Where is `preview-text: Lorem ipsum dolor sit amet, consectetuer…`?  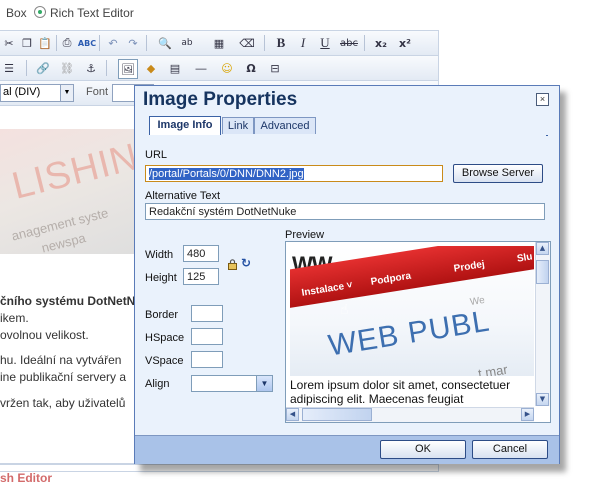
preview-text: Lorem ipsum dolor sit amet, consectetuer… is located at coordinates (400, 392).